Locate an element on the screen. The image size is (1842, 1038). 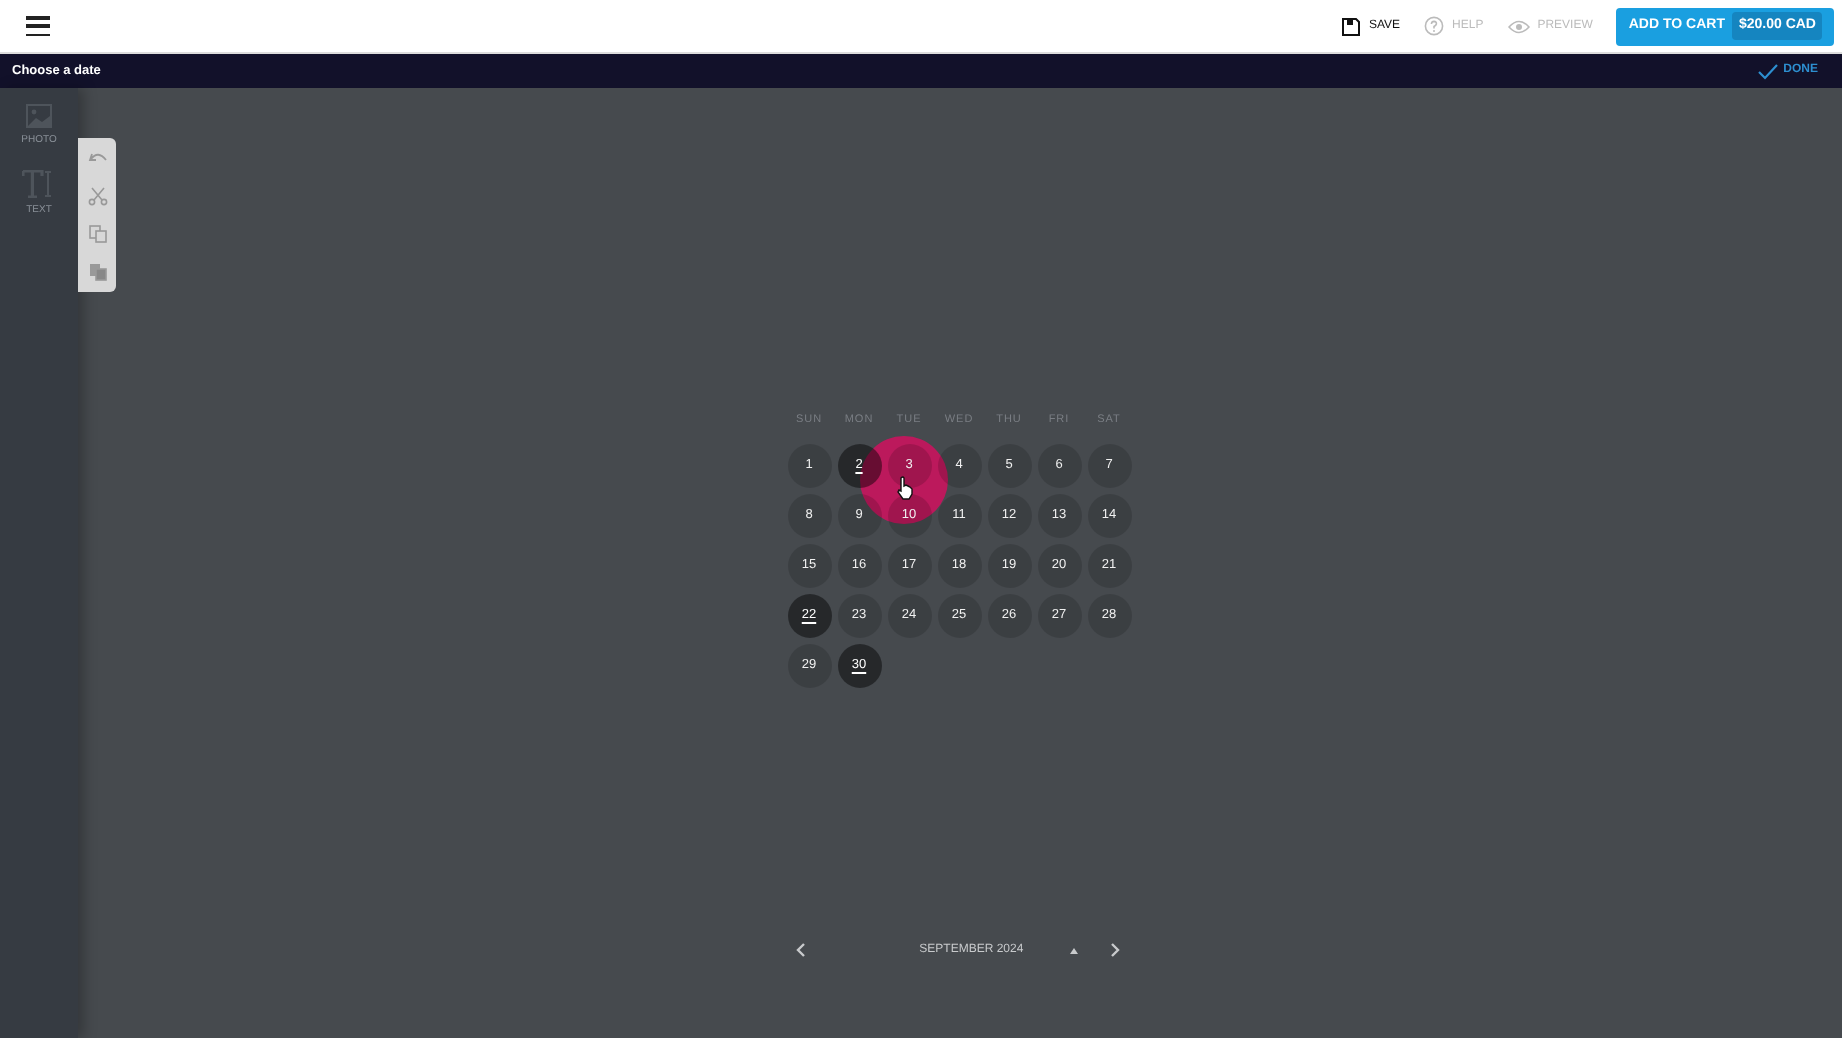
next-month-button is located at coordinates (1114, 950).